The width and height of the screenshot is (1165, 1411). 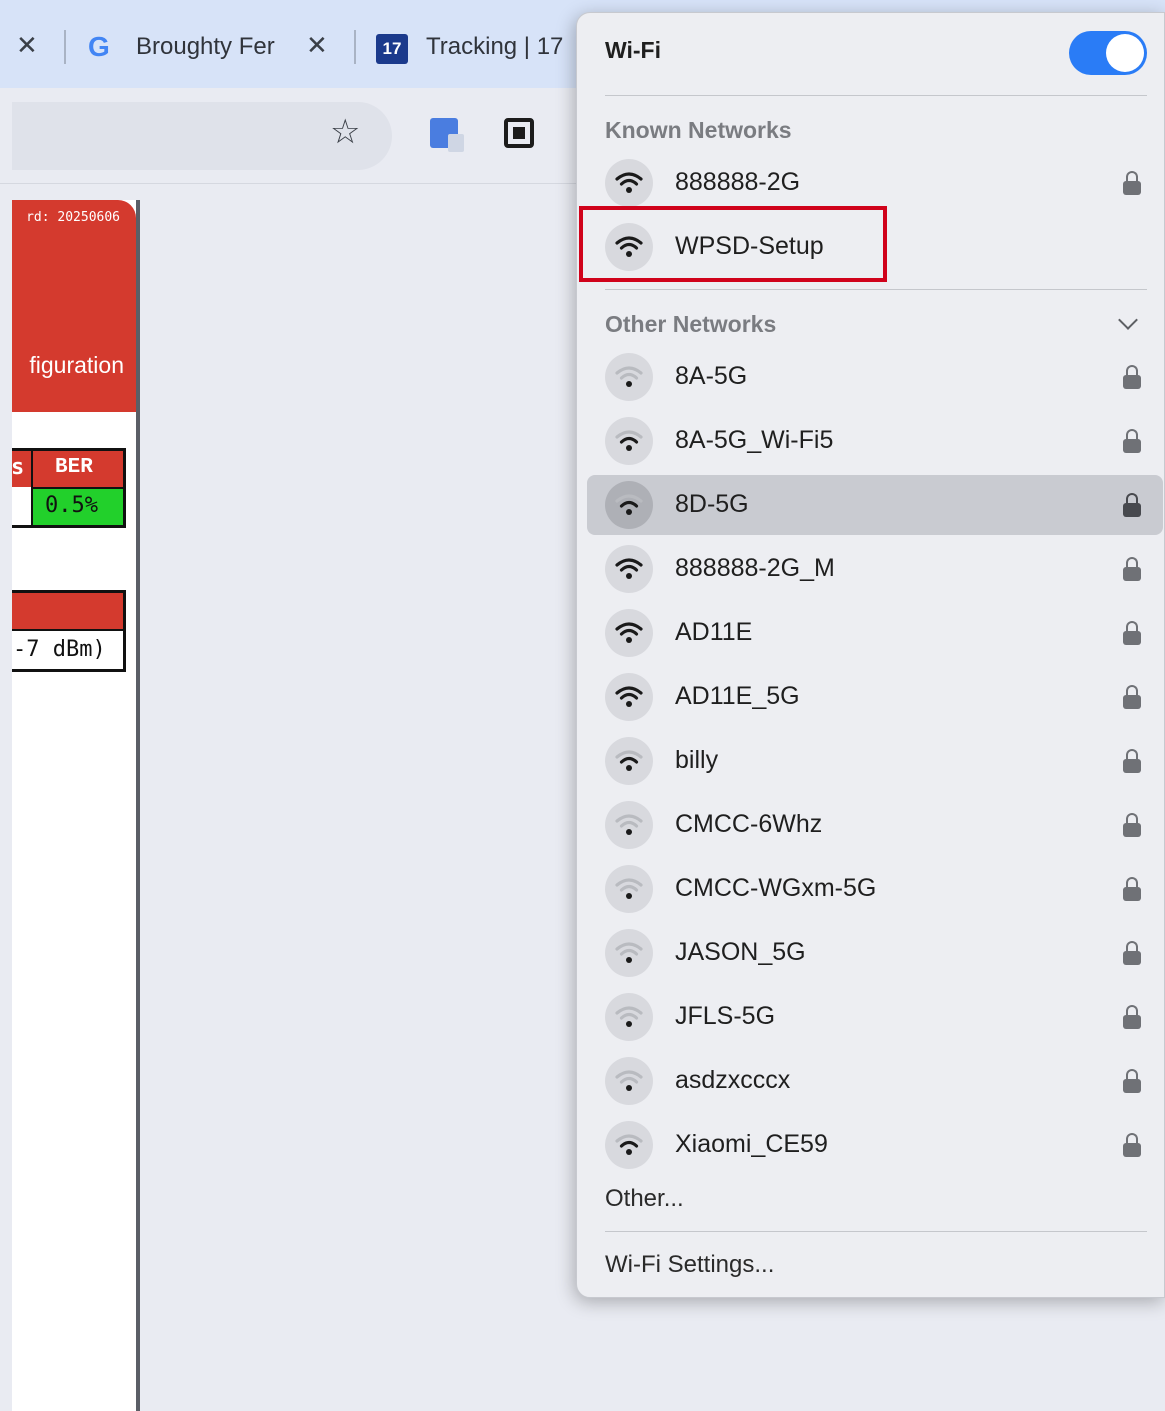 I want to click on network-row: 888888-2G, so click(x=875, y=183).